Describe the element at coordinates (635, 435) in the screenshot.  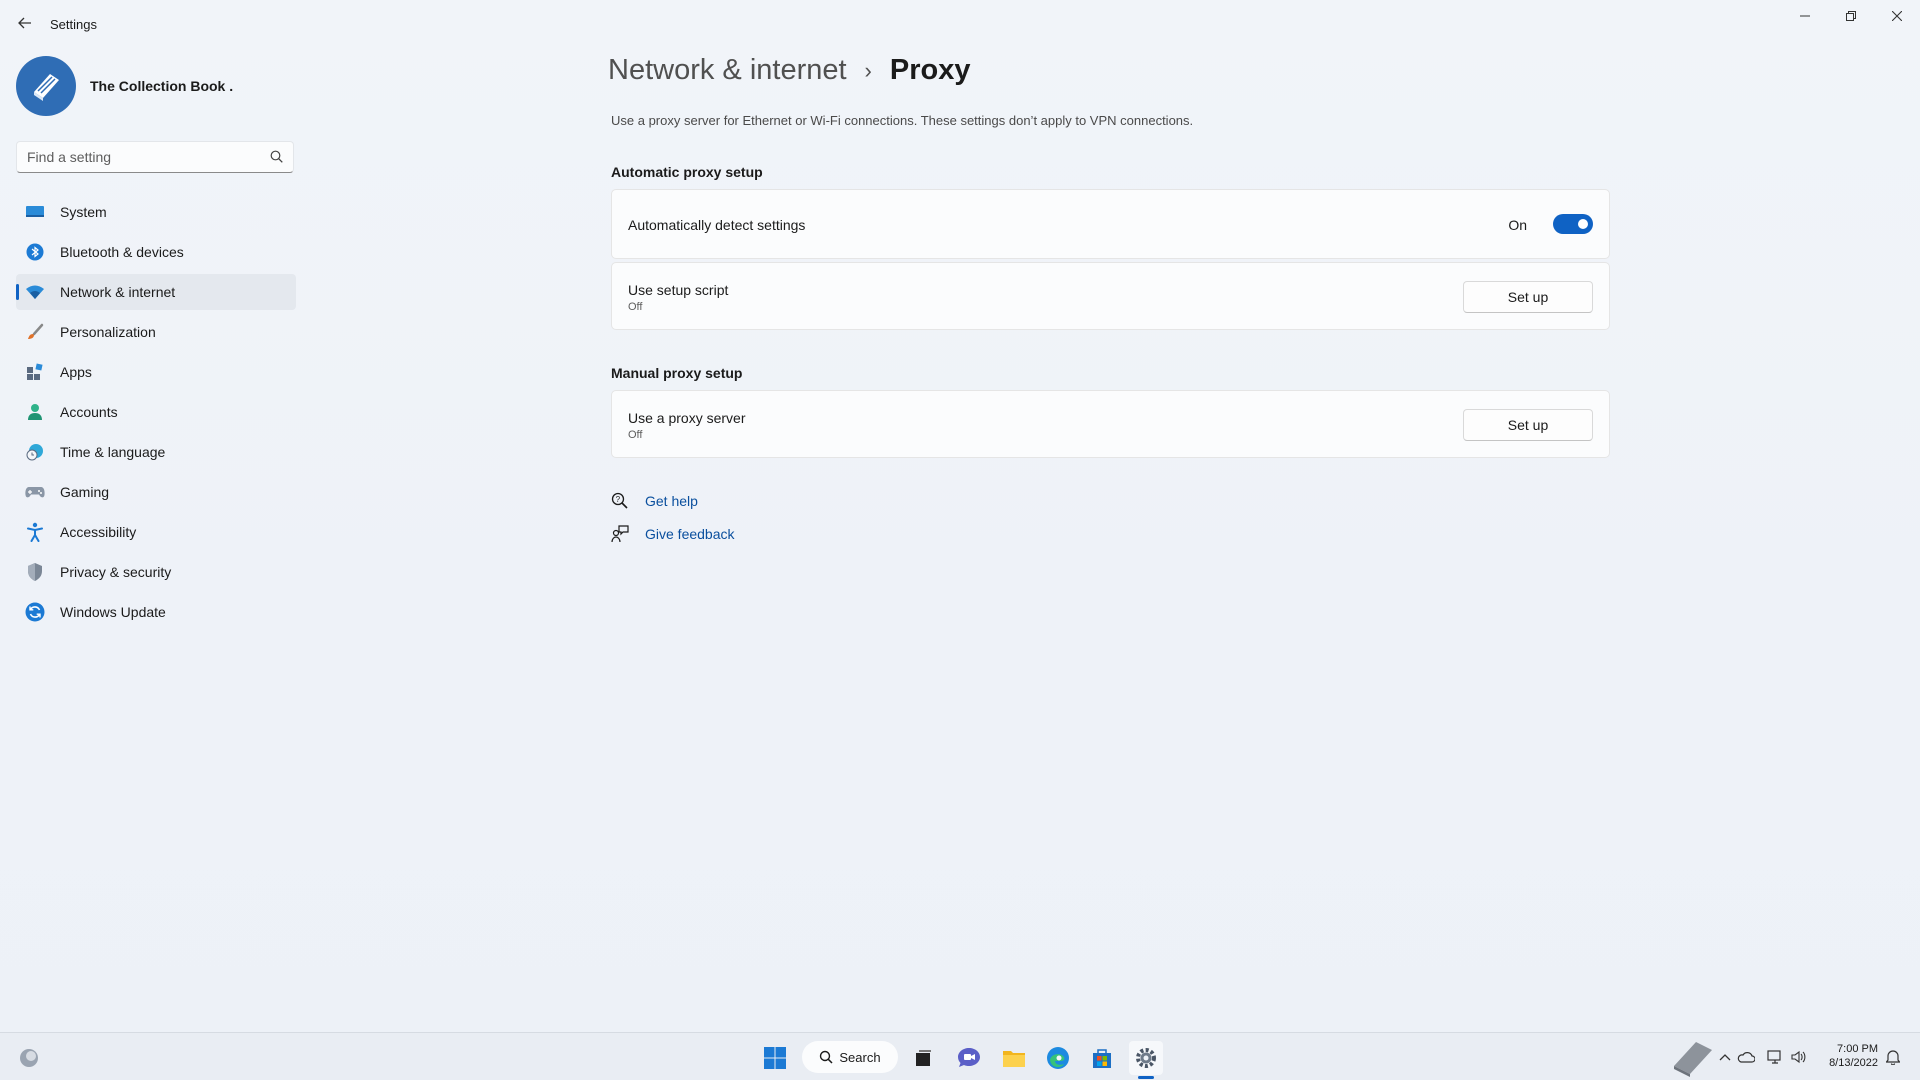
I see `proxy-server-status: Off` at that location.